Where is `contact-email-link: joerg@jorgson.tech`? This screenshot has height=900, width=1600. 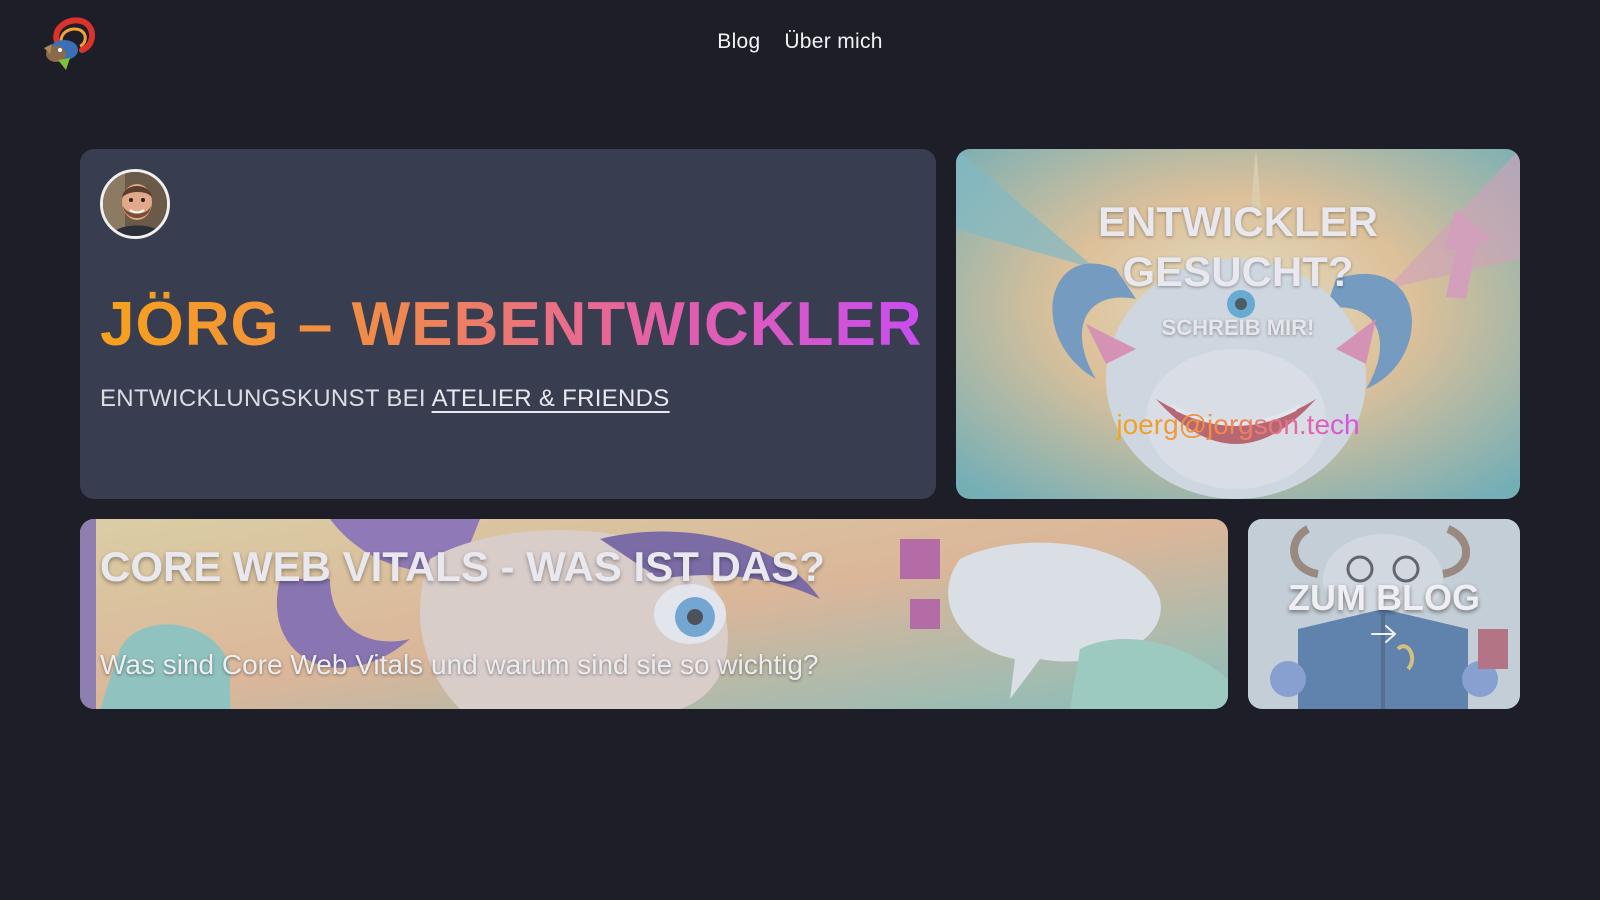 contact-email-link: joerg@jorgson.tech is located at coordinates (1237, 424).